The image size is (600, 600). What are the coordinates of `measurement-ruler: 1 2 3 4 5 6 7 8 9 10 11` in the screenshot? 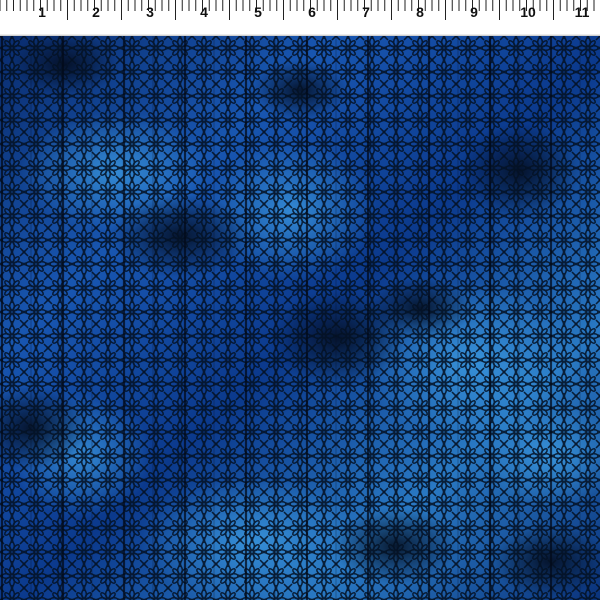 It's located at (300, 18).